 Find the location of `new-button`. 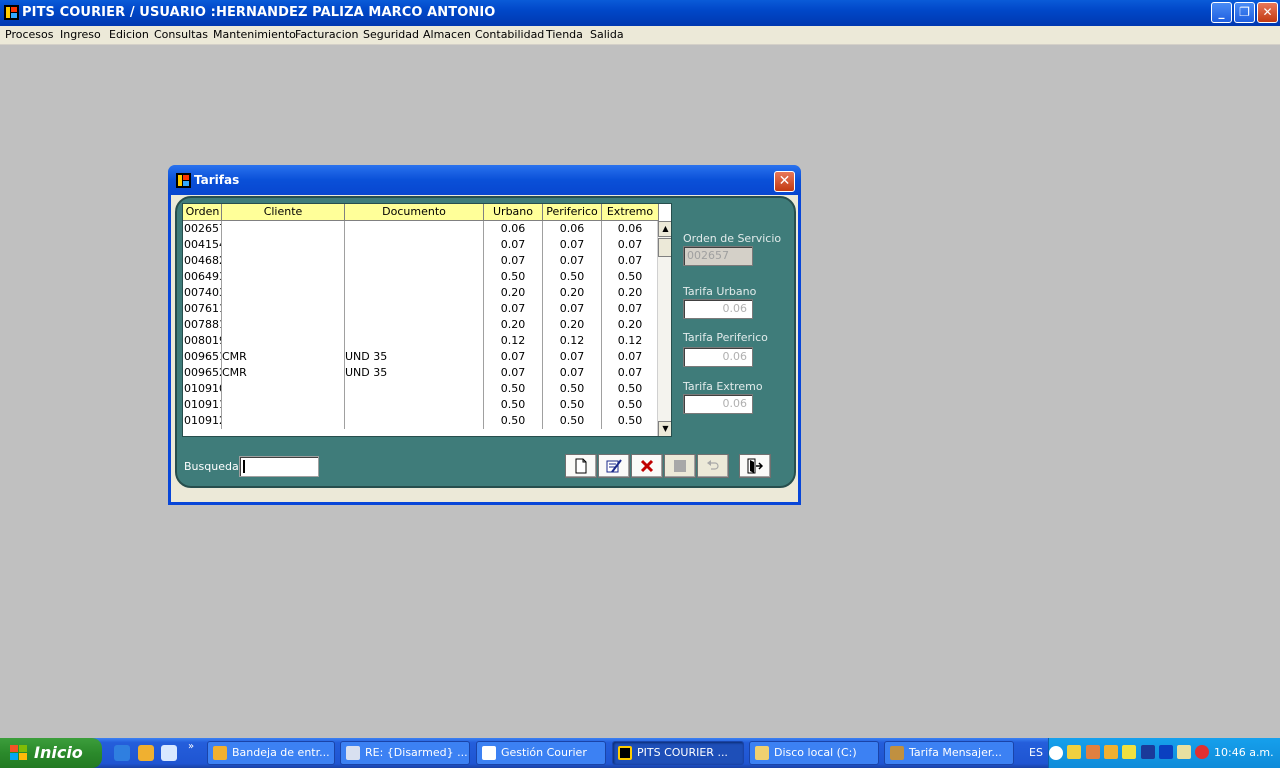

new-button is located at coordinates (581, 466).